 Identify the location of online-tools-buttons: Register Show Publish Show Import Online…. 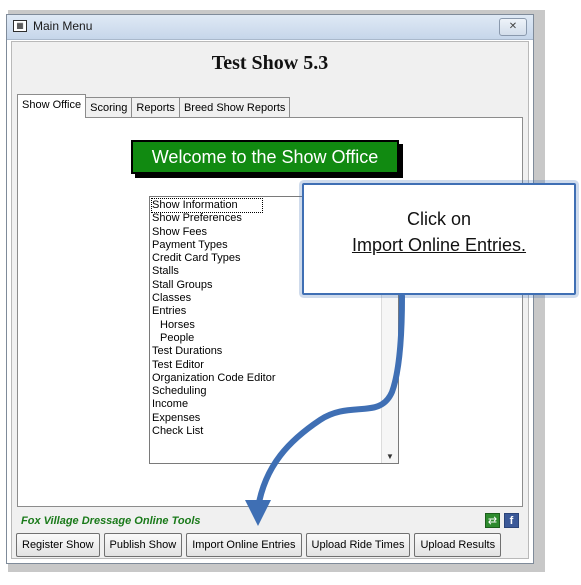
(259, 545).